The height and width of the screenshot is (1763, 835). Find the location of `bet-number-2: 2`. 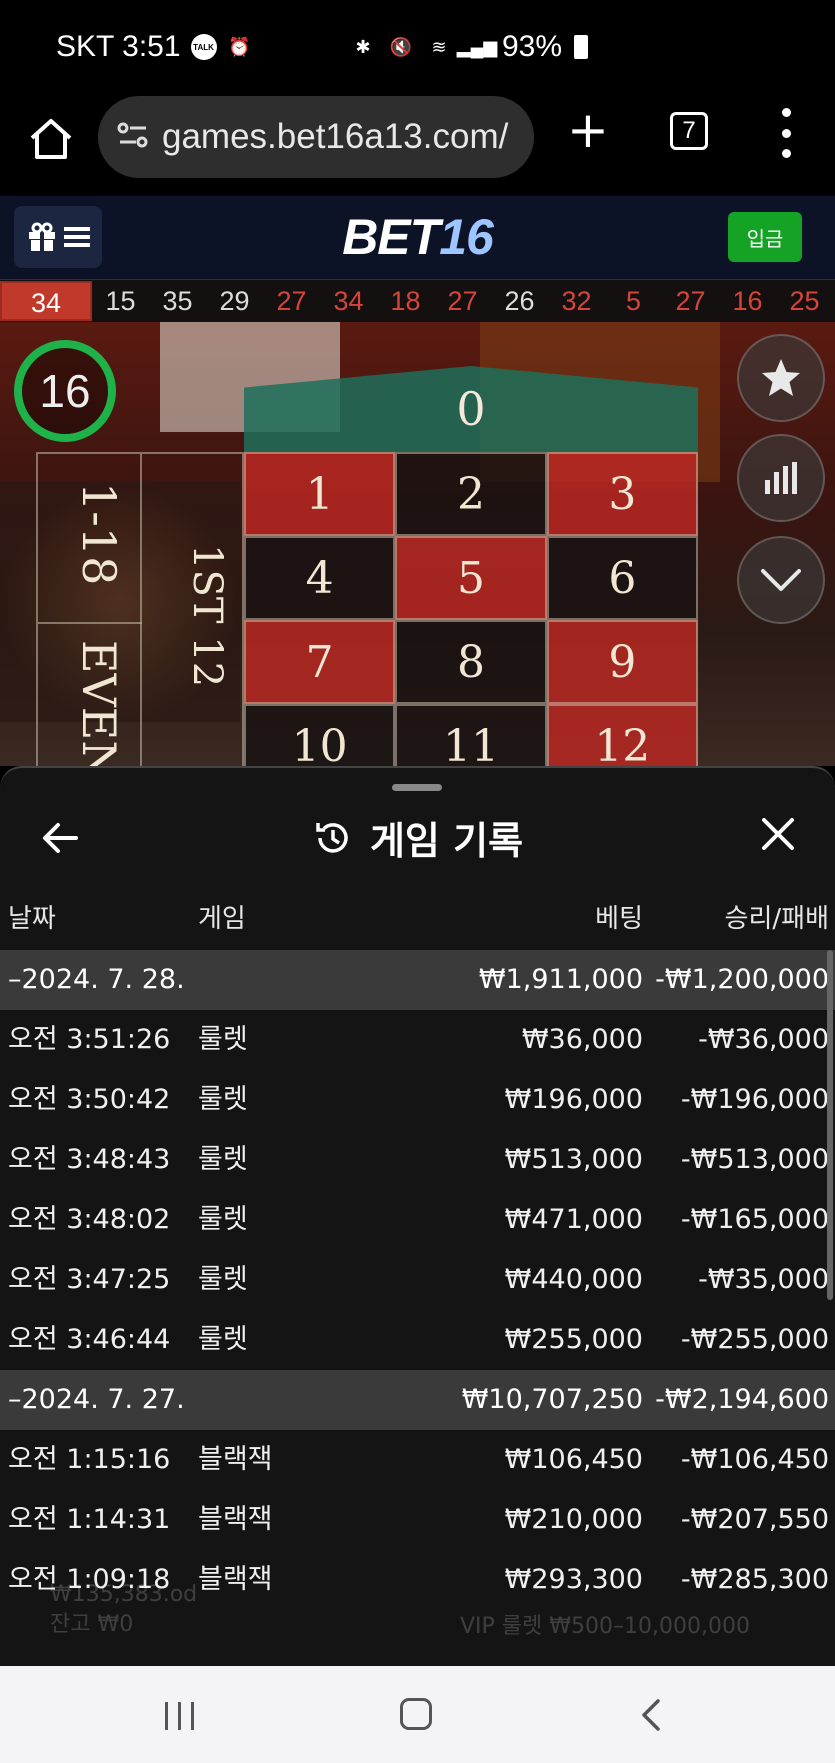

bet-number-2: 2 is located at coordinates (471, 494).